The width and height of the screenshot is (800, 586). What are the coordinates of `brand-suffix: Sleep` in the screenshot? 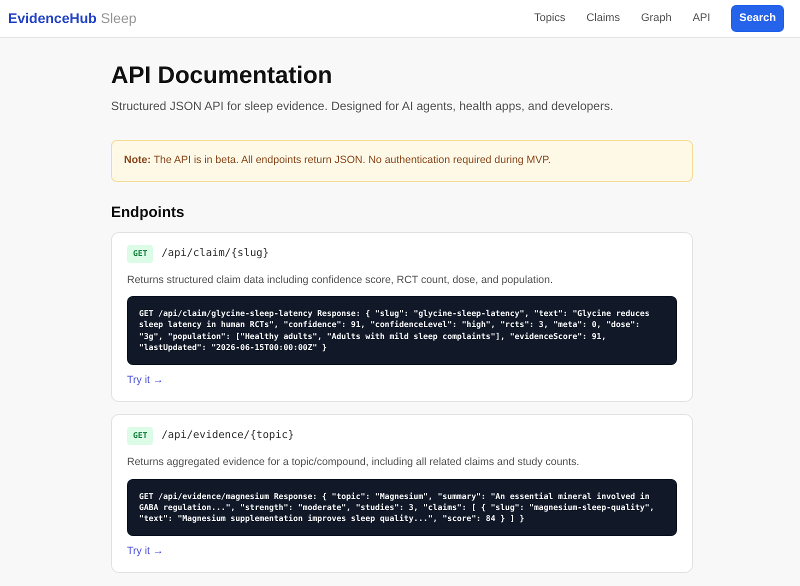 It's located at (118, 18).